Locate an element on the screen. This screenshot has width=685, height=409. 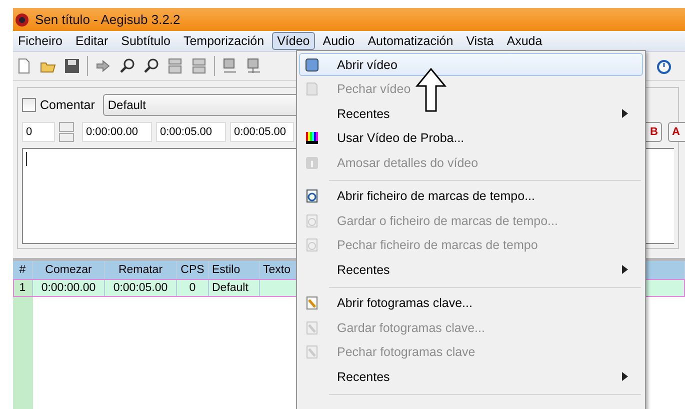
table-cell: Default is located at coordinates (234, 288).